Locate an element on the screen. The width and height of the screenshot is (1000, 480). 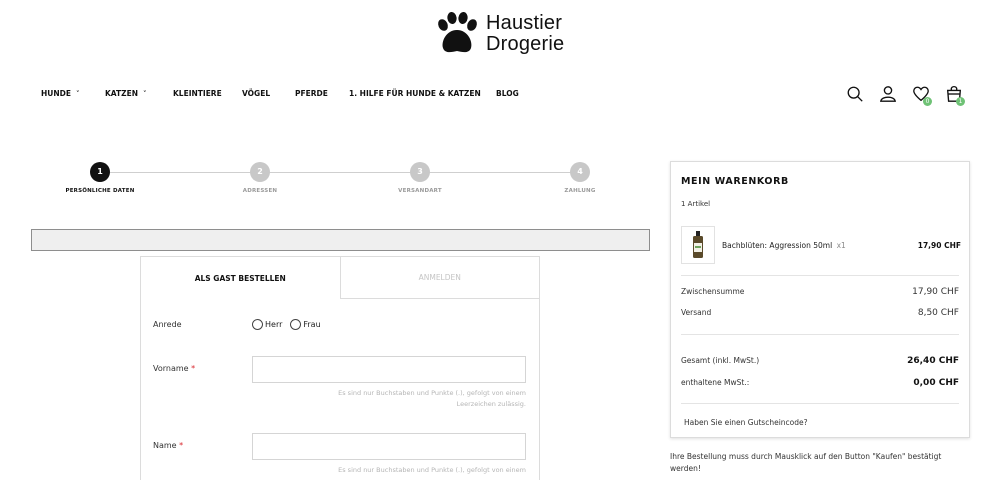
step-payment: 4 ZAHLUNG is located at coordinates (580, 178).